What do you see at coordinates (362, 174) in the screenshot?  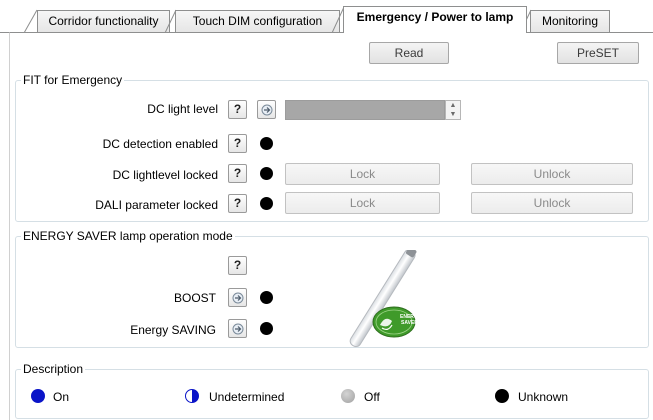 I see `dc-lightlevel-lock-button: Lock` at bounding box center [362, 174].